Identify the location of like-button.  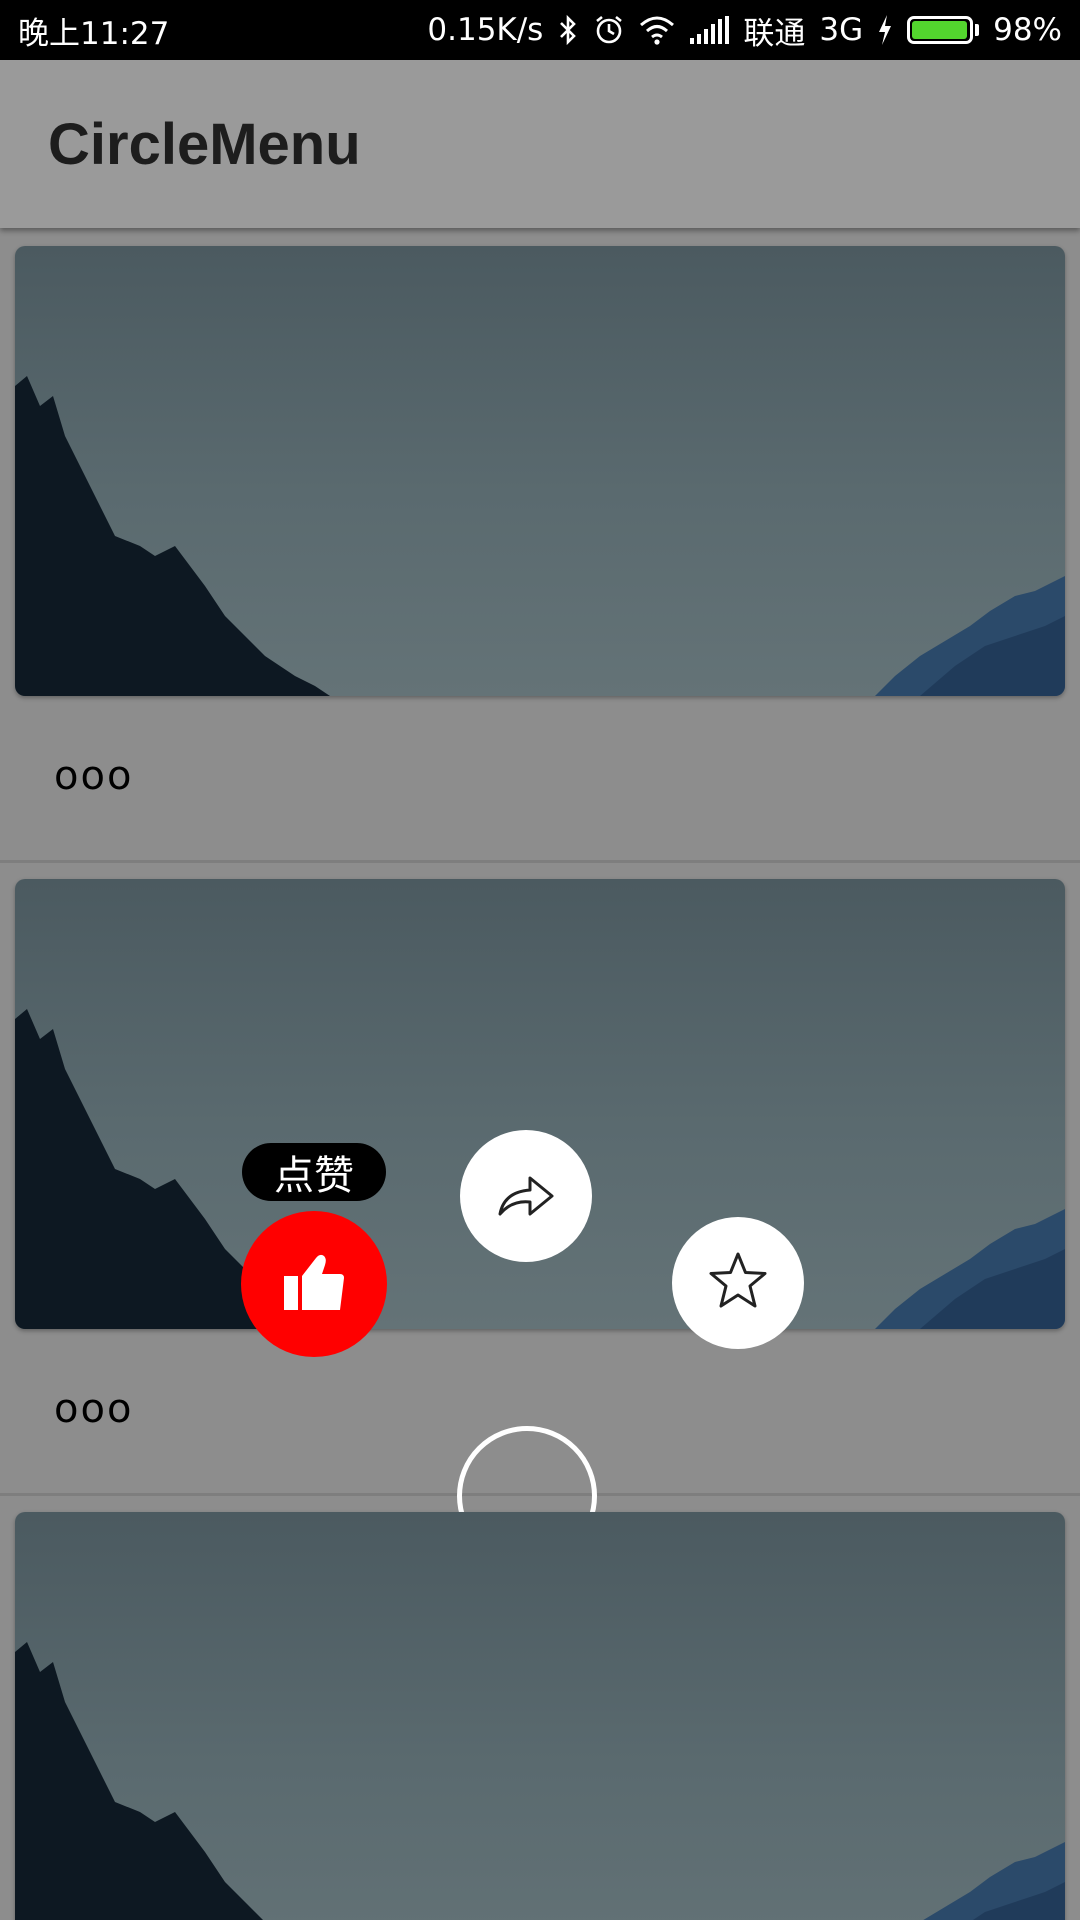
(314, 1284).